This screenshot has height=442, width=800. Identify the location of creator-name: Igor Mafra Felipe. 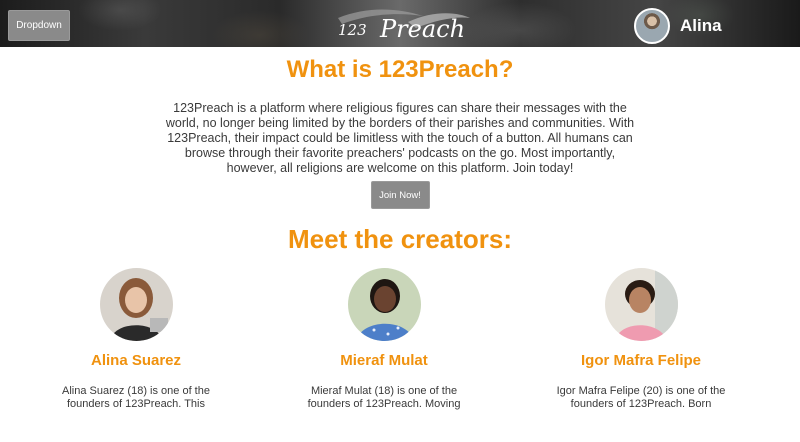
(641, 360).